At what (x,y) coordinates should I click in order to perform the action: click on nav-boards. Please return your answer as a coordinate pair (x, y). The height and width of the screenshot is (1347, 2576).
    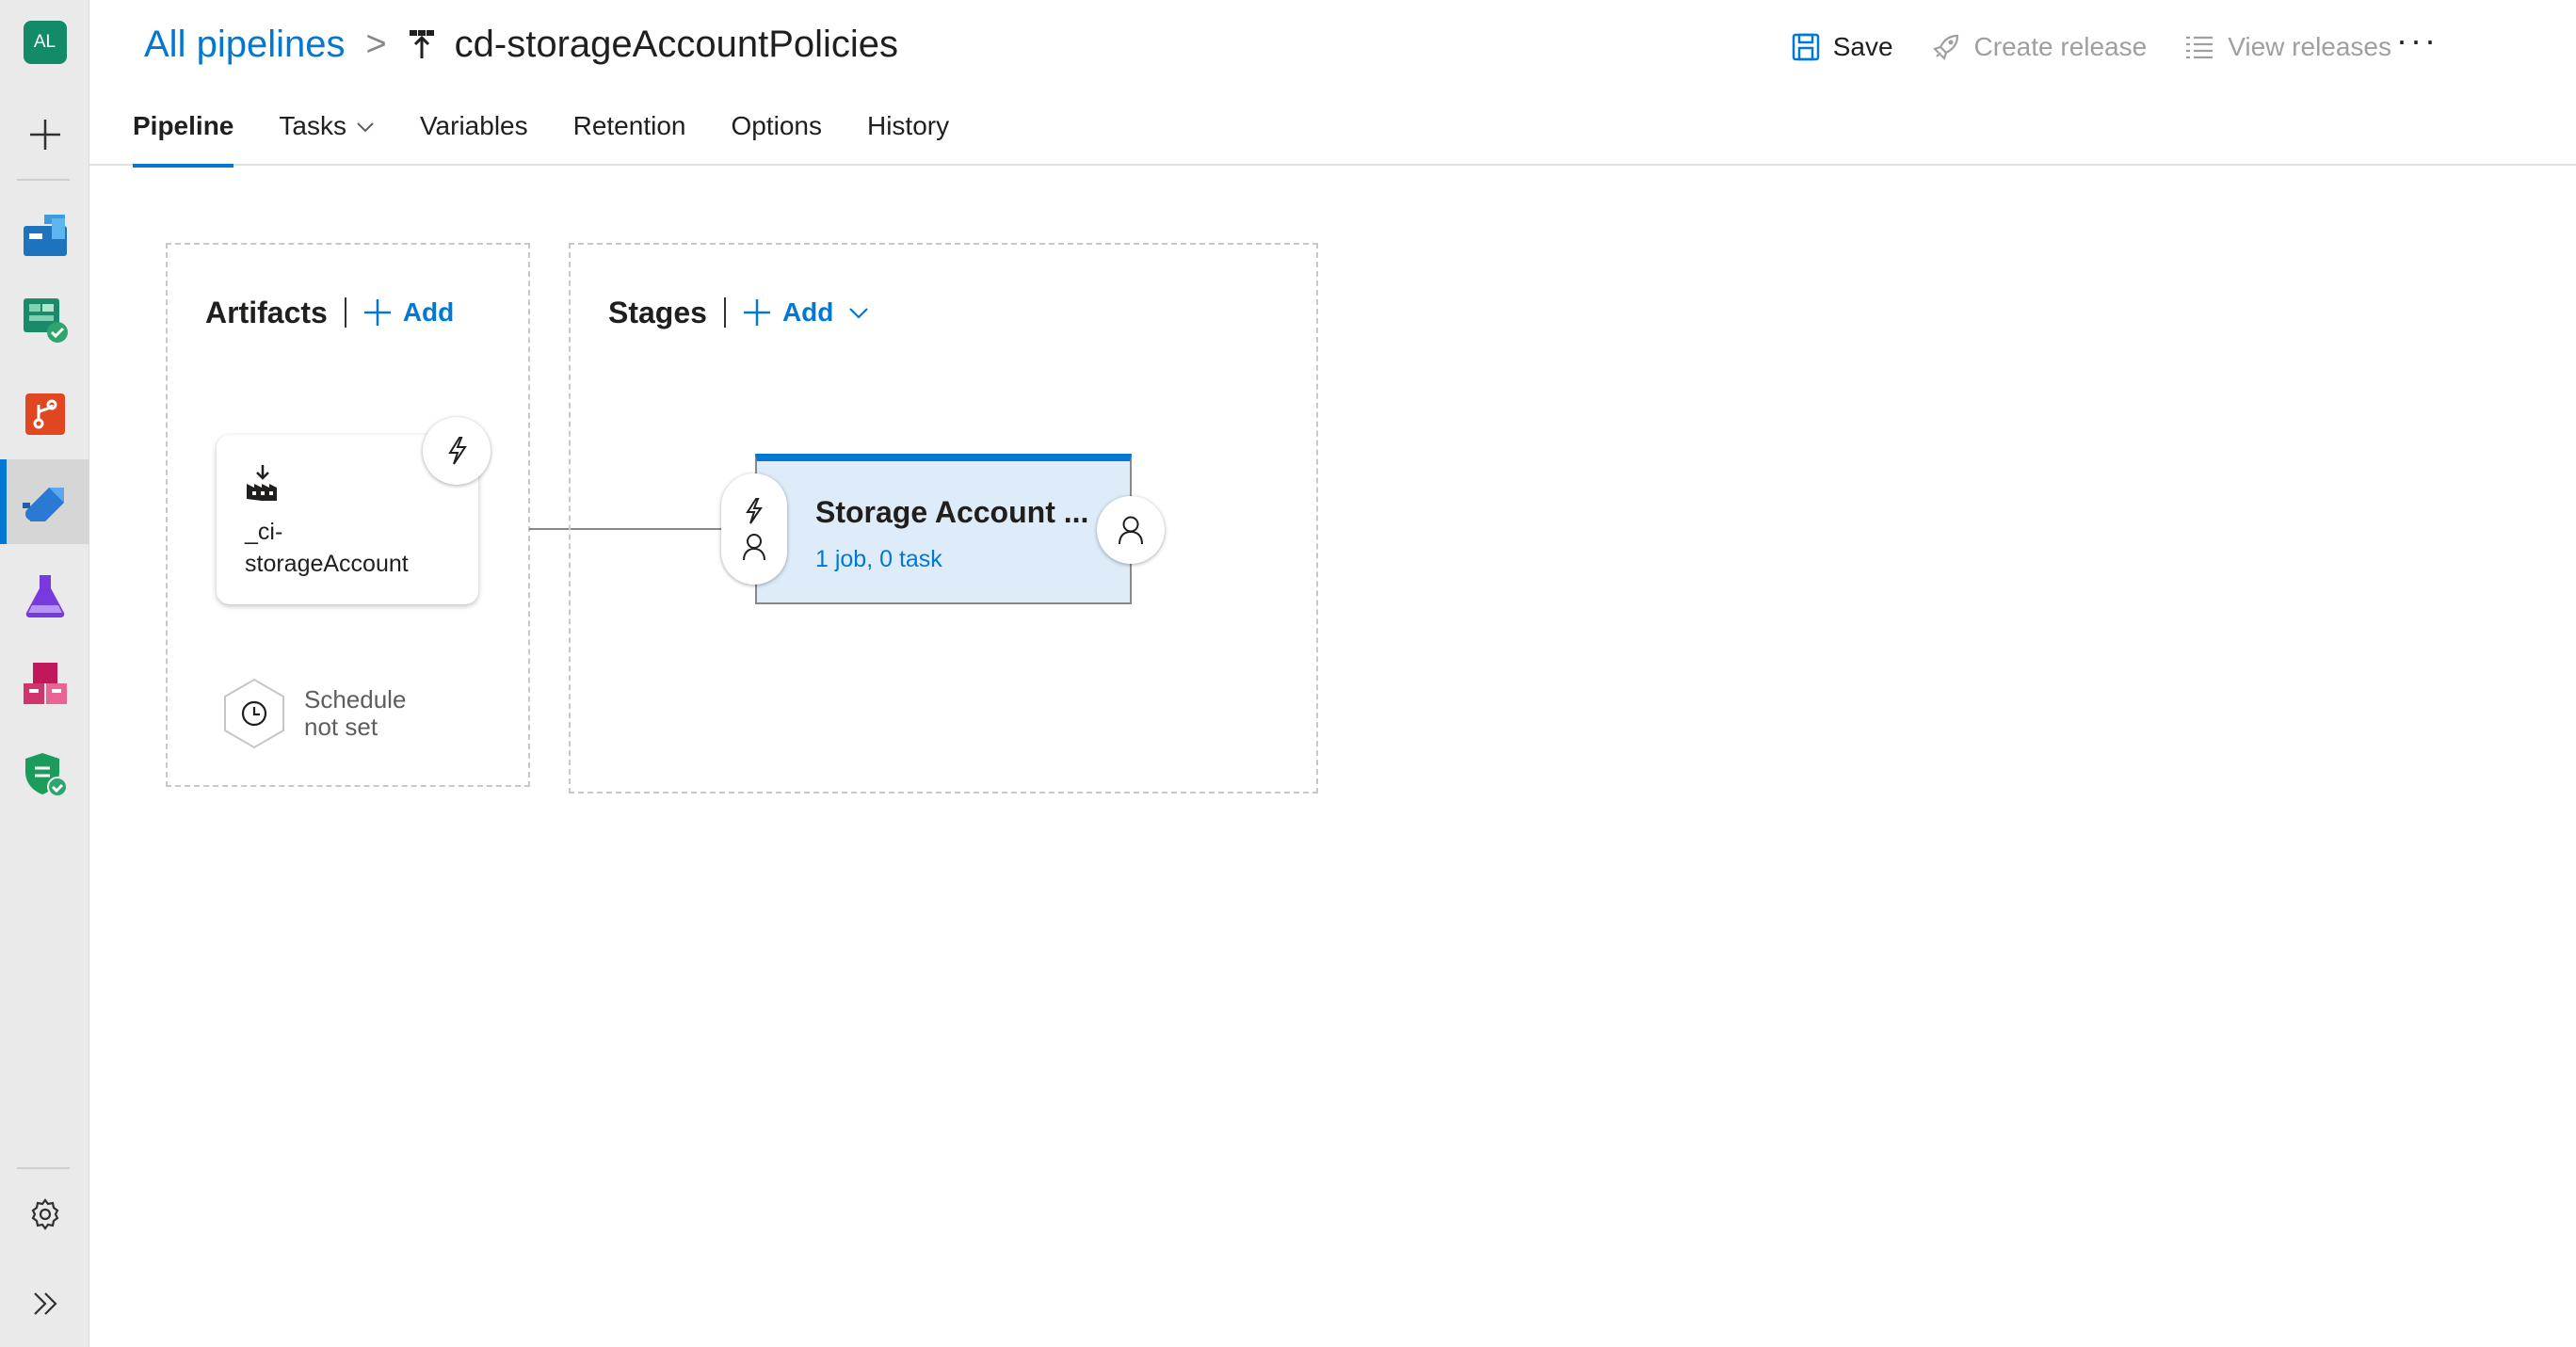
    Looking at the image, I should click on (44, 235).